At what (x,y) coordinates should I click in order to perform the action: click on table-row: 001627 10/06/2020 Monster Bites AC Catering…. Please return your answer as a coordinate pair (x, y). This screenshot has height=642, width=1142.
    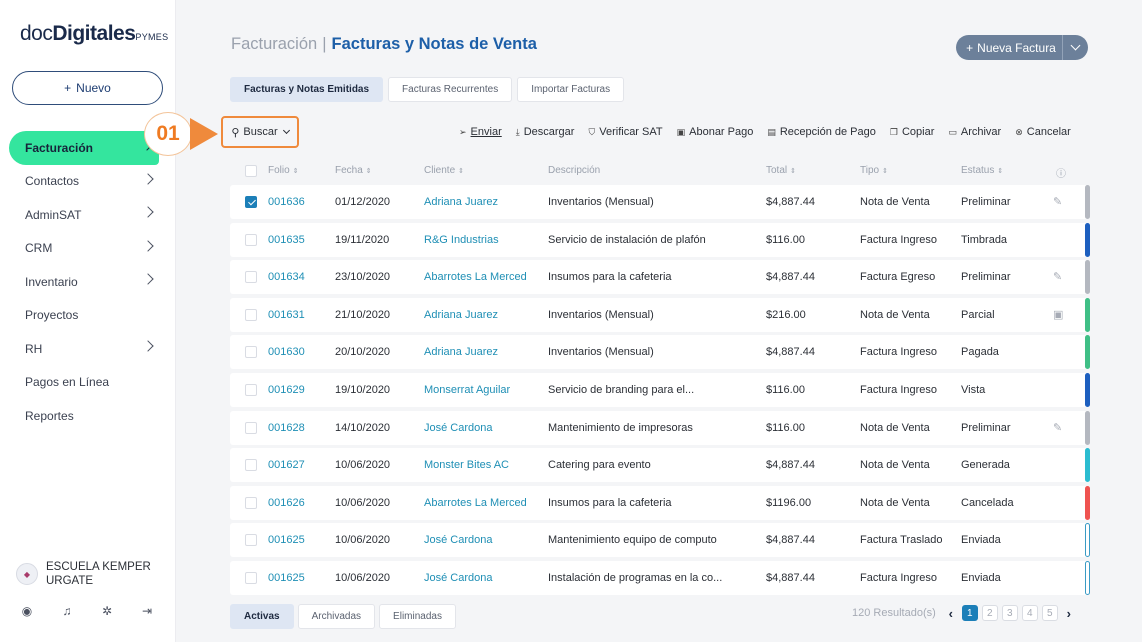
    Looking at the image, I should click on (660, 465).